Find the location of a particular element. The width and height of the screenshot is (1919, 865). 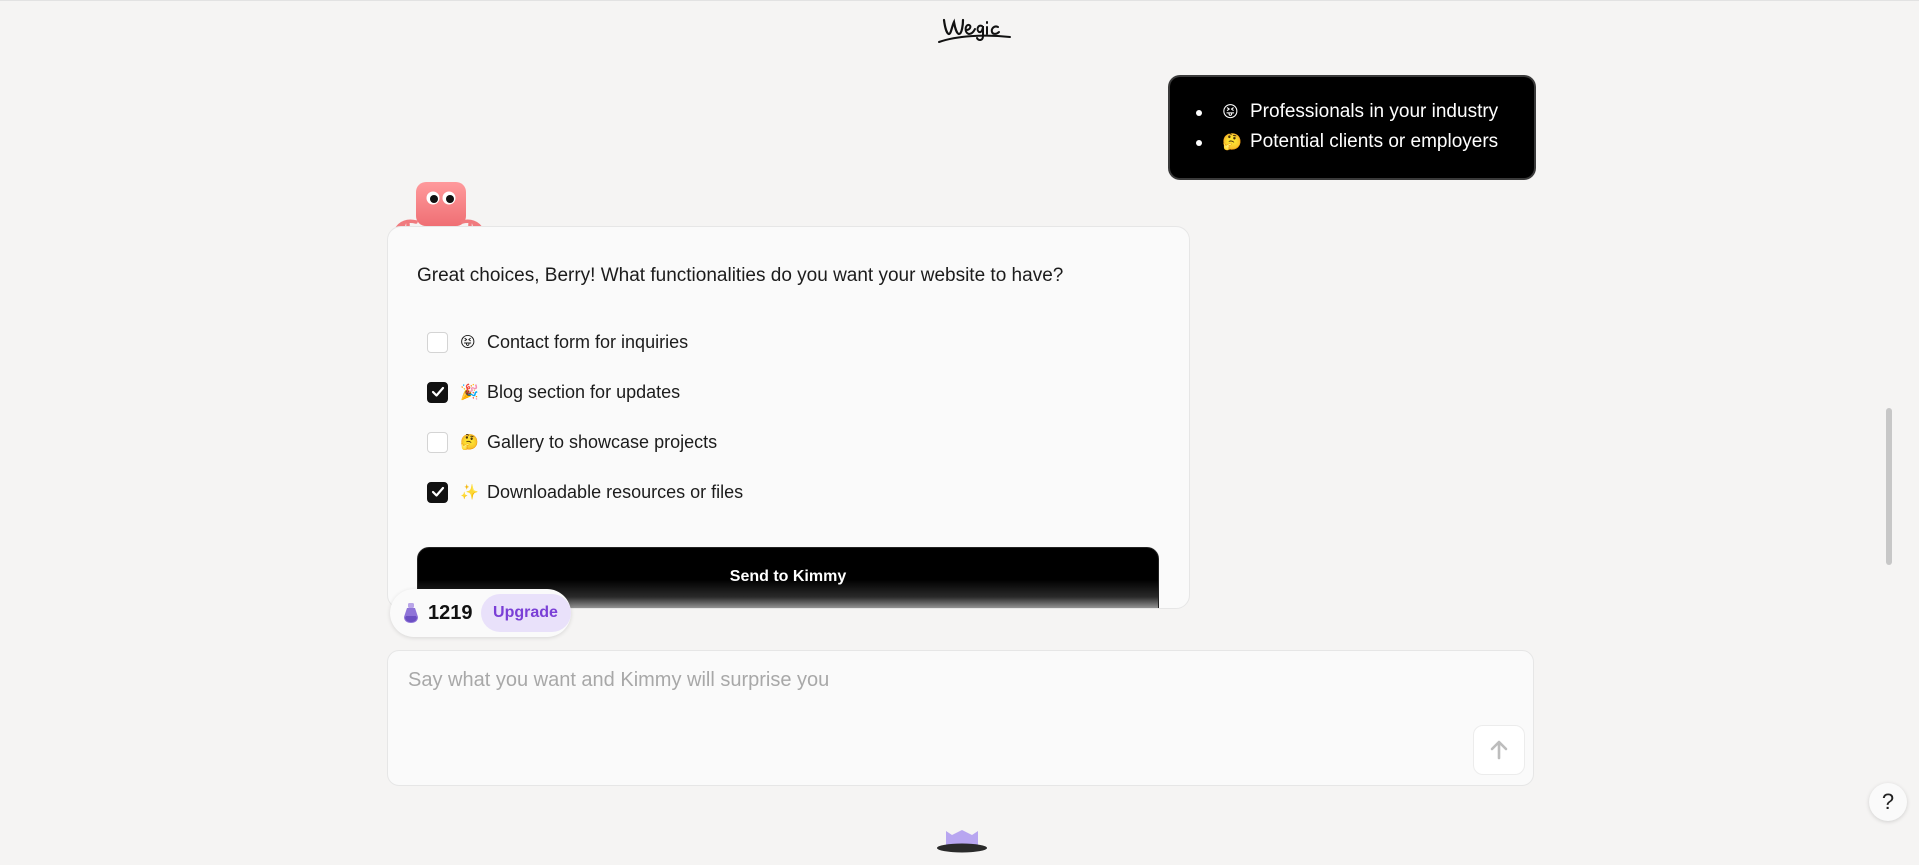

option-contact-form: 😝 Contact form for inquiries is located at coordinates (557, 342).